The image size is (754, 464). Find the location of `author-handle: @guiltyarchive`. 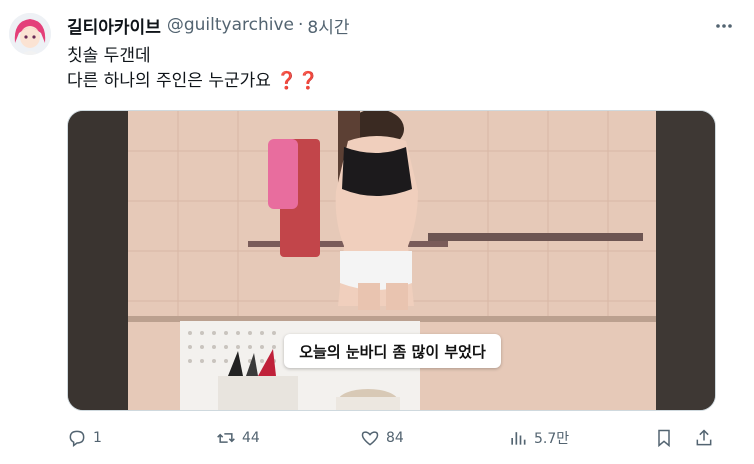

author-handle: @guiltyarchive is located at coordinates (230, 25).